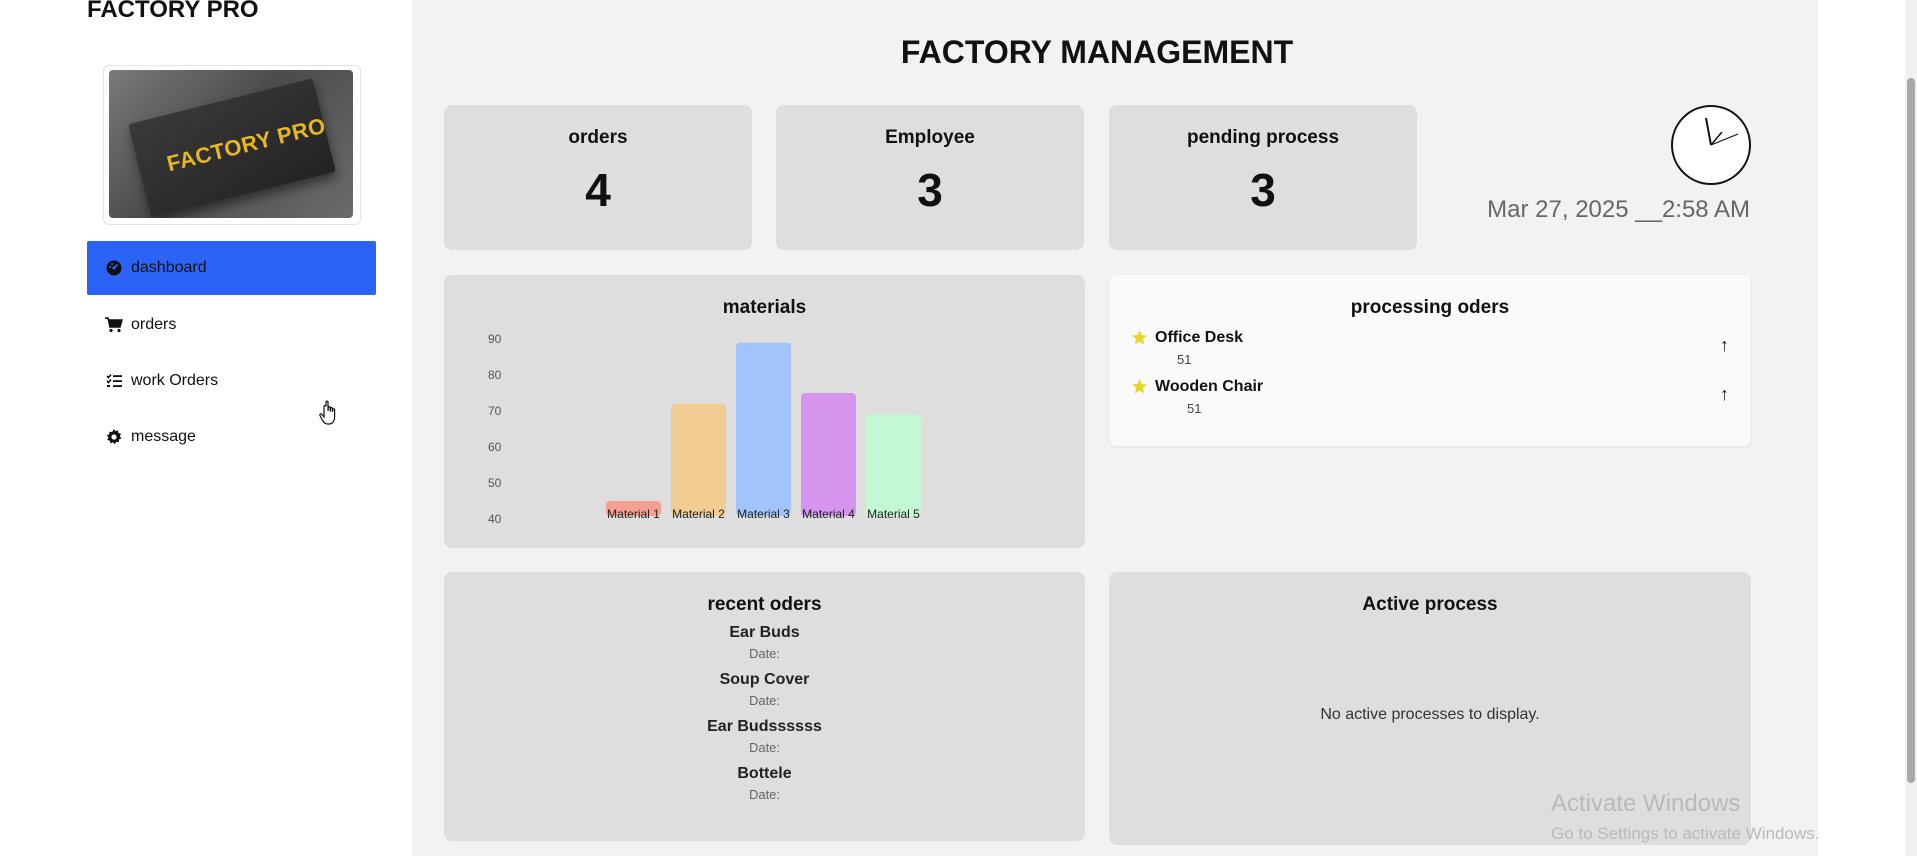 The height and width of the screenshot is (856, 1917). What do you see at coordinates (173, 11) in the screenshot?
I see `brand-title: FACTORY PRO` at bounding box center [173, 11].